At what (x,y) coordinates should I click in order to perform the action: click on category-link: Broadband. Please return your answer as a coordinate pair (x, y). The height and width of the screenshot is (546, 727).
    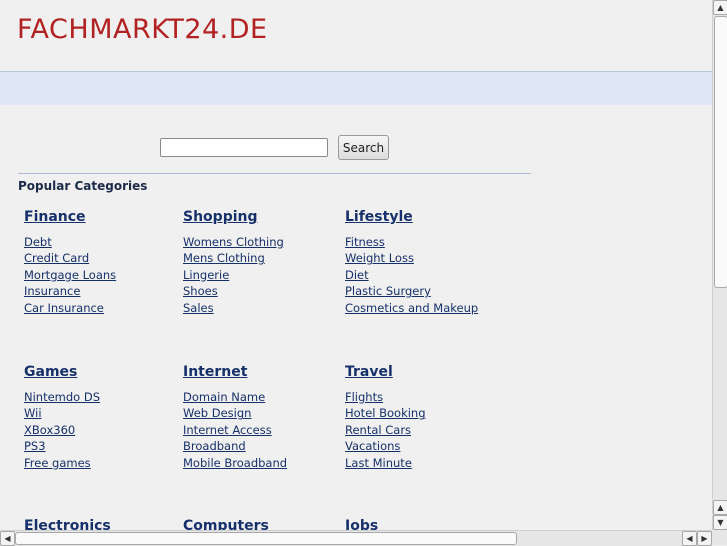
    Looking at the image, I should click on (235, 446).